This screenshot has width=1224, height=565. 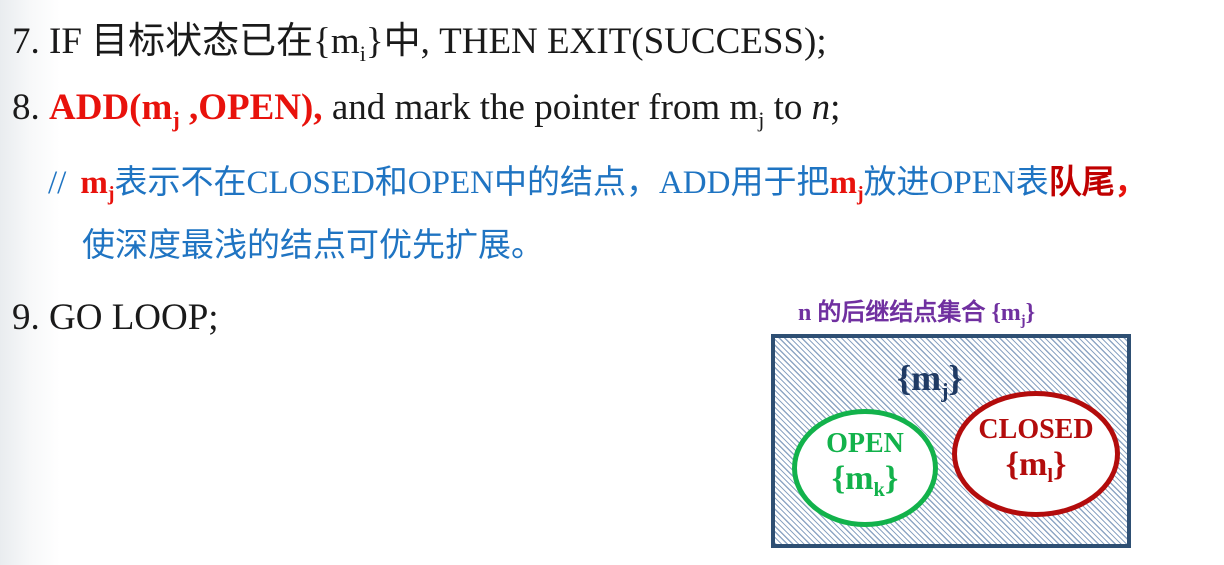 I want to click on closed-set-ellipse: CLOSED {ml}, so click(x=1036, y=454).